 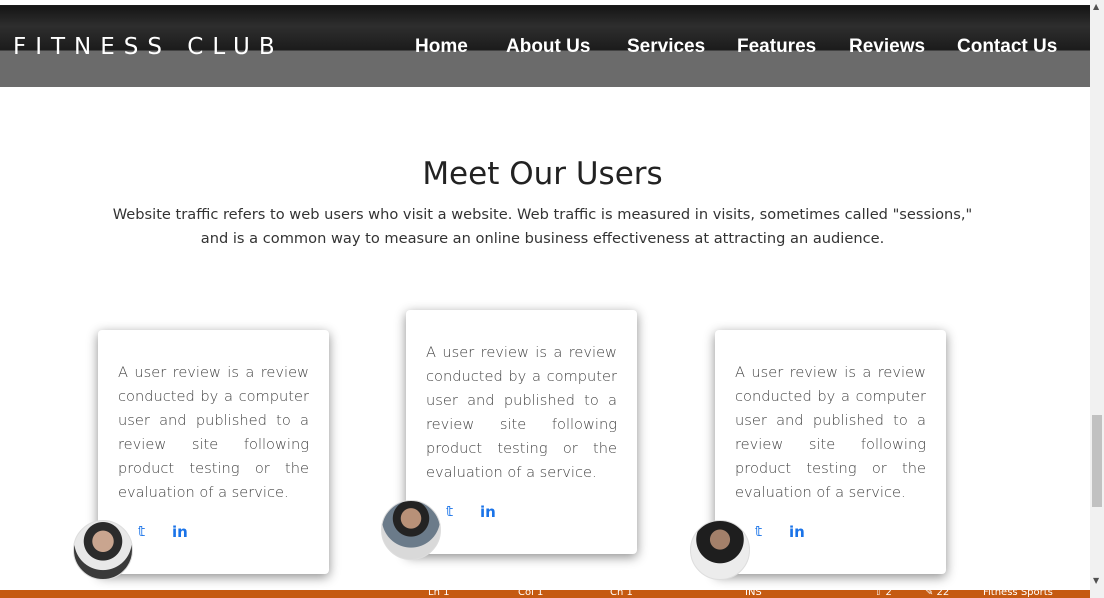 I want to click on nav-features: Features, so click(x=776, y=47).